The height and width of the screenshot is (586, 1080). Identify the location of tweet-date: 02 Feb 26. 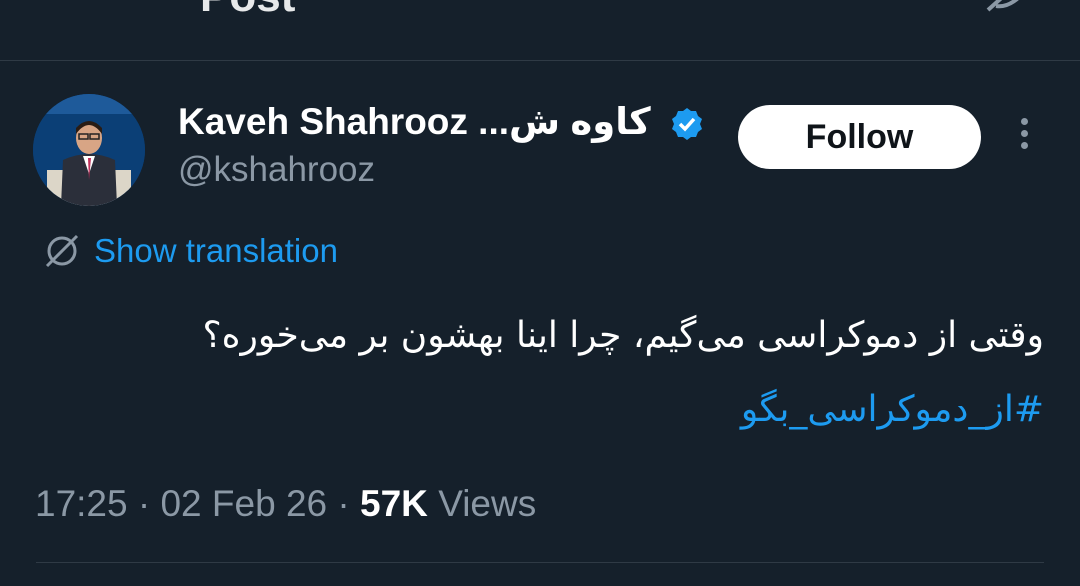
(243, 503).